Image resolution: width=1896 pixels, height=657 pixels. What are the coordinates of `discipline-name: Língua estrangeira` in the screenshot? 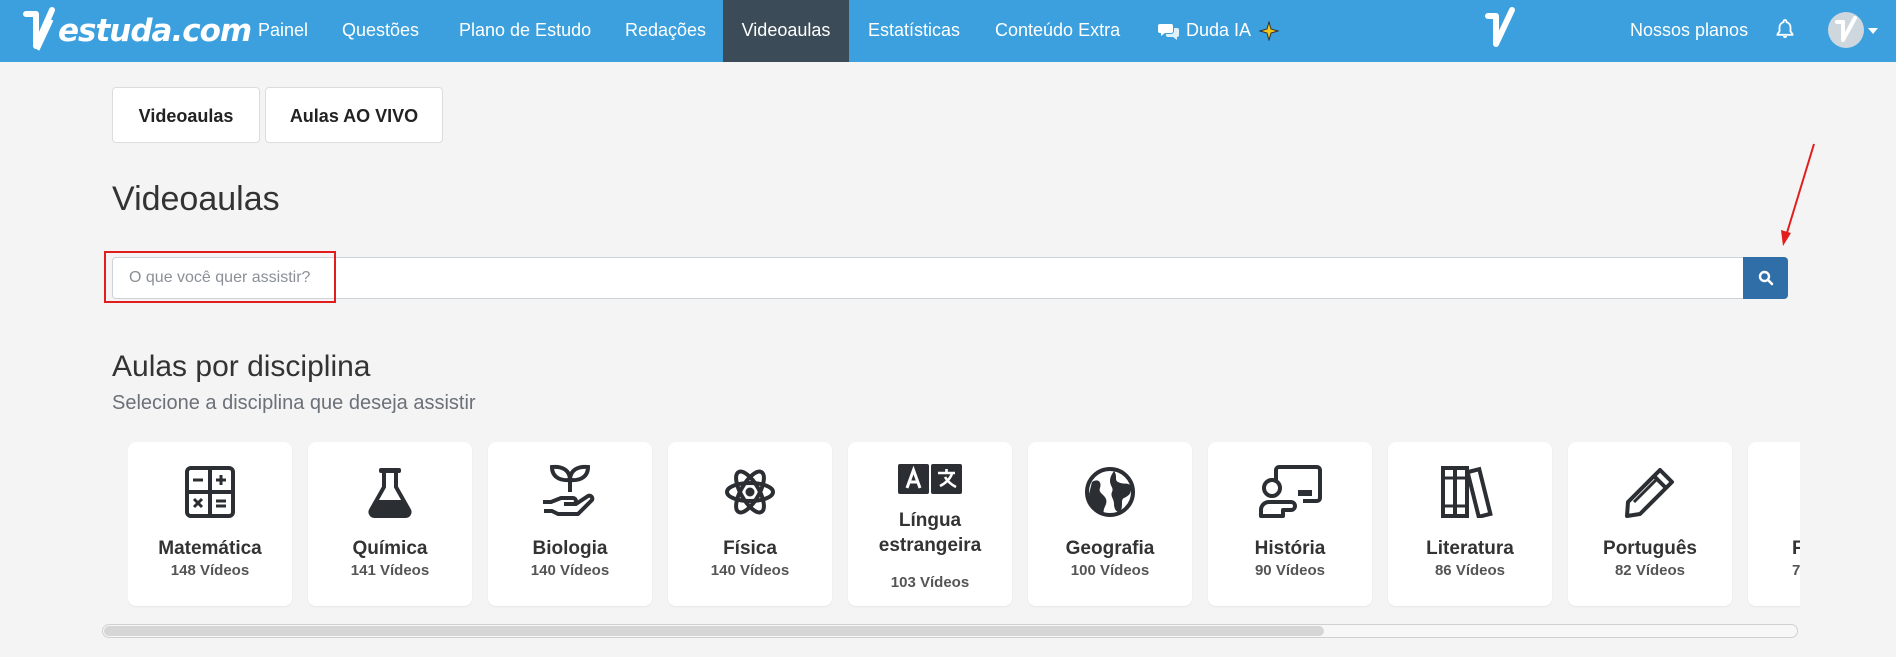 It's located at (930, 533).